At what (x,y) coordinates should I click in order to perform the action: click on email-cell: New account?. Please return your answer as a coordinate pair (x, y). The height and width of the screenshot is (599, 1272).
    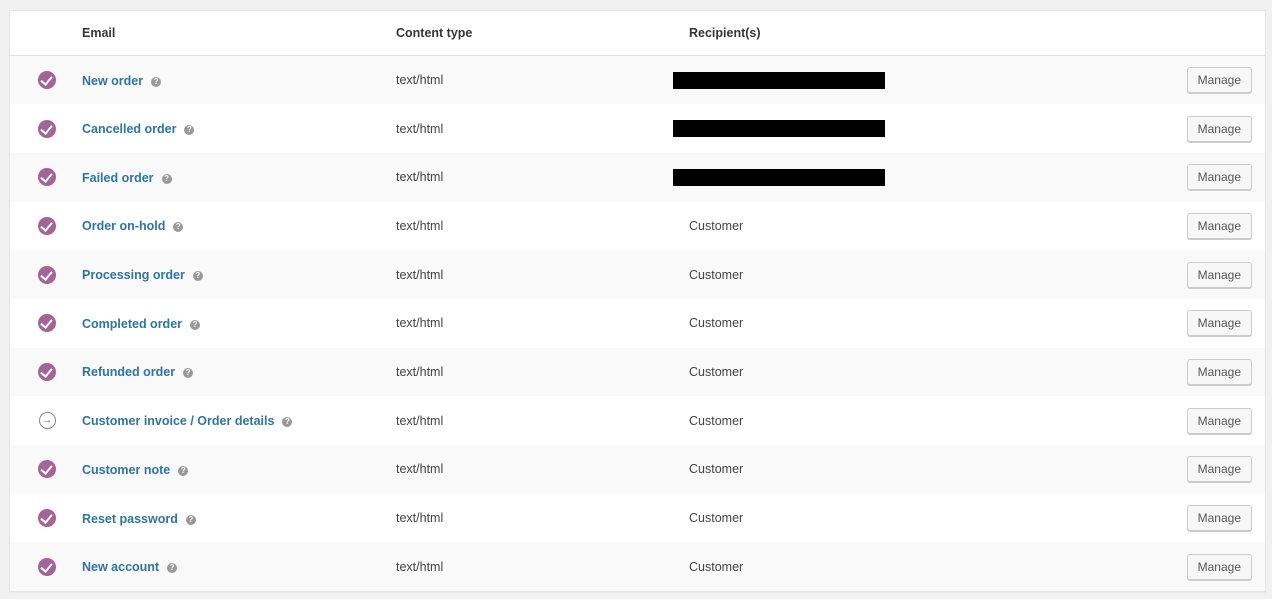
    Looking at the image, I should click on (239, 566).